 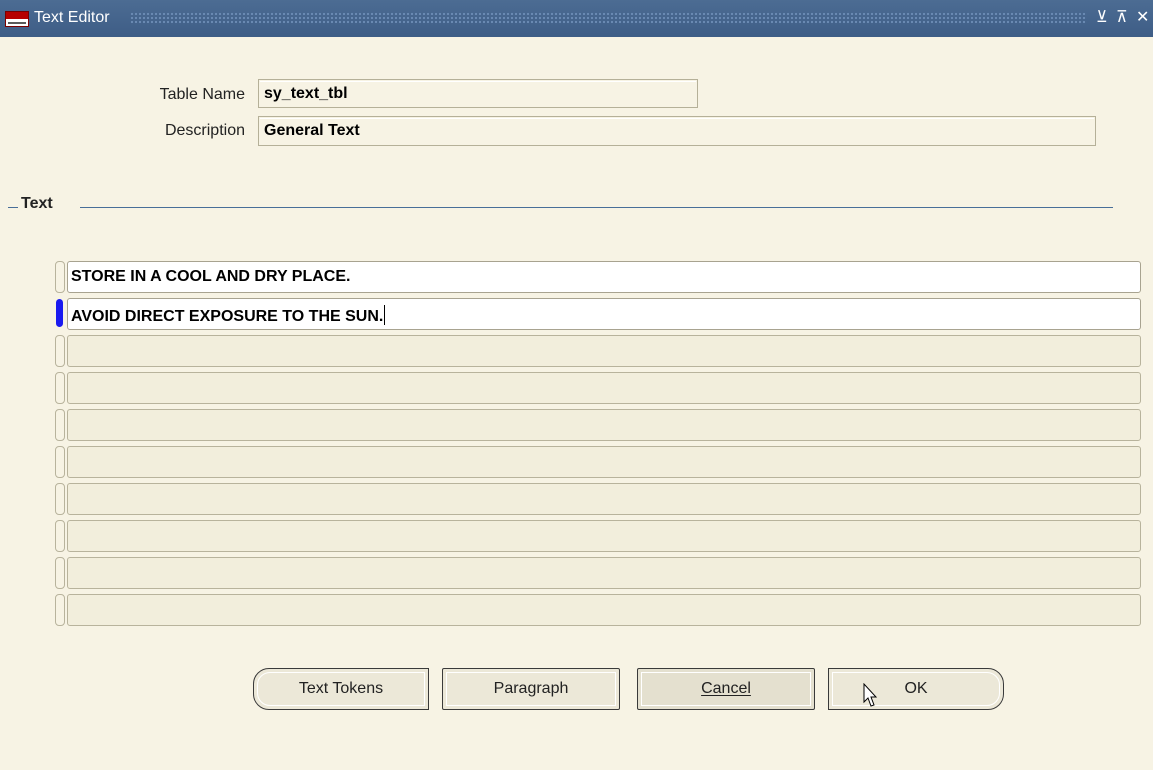 What do you see at coordinates (596, 207) in the screenshot?
I see `section-divider` at bounding box center [596, 207].